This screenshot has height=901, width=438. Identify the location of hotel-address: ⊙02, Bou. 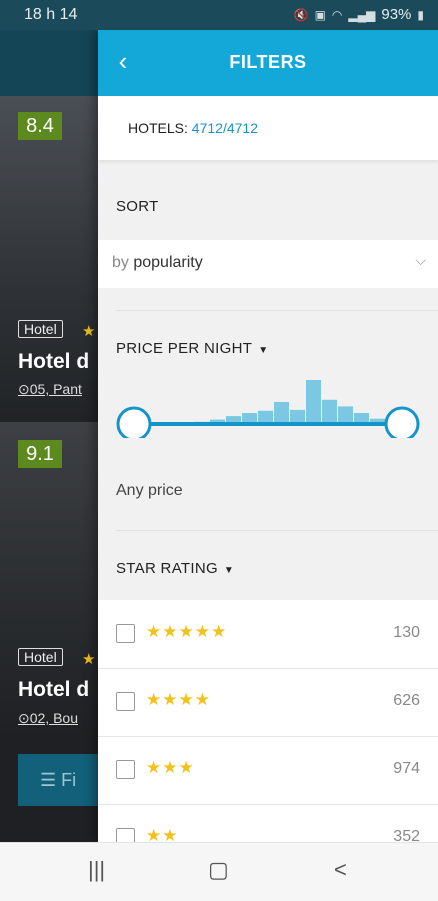
(48, 718).